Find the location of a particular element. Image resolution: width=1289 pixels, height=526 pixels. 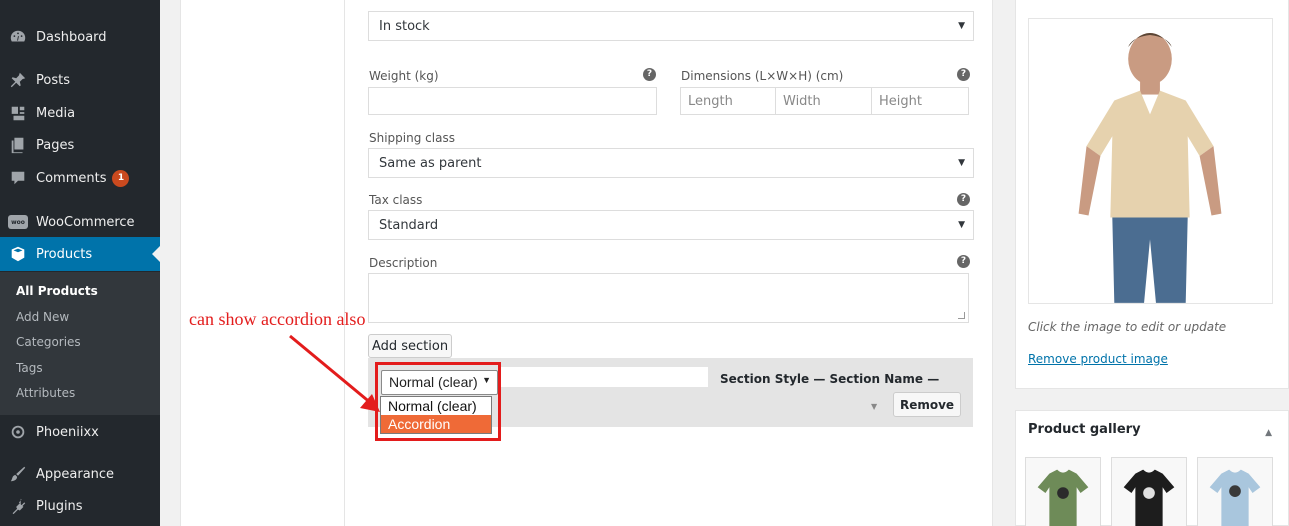

sidebar-item-plugins: Plugins is located at coordinates (80, 506).